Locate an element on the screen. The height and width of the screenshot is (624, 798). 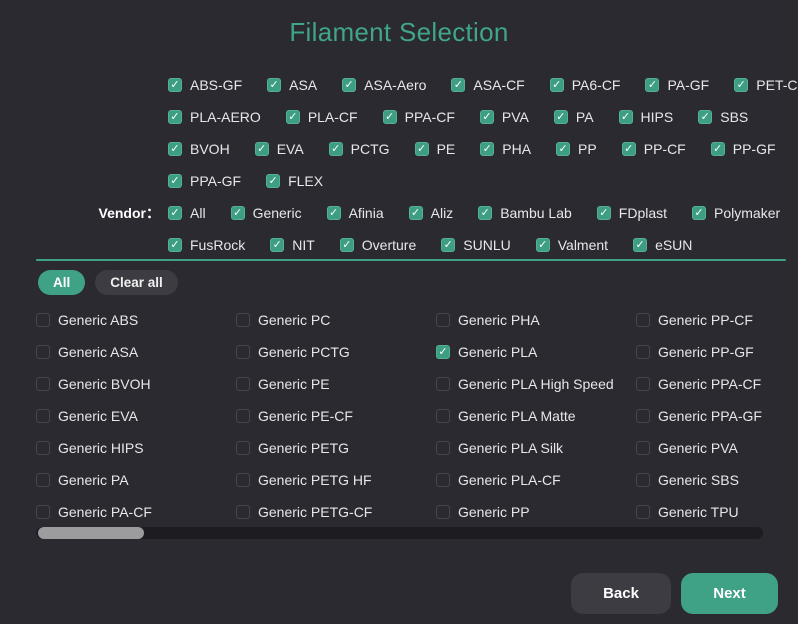
vendor-checkbox: ✓ Bambu Lab is located at coordinates (525, 213).